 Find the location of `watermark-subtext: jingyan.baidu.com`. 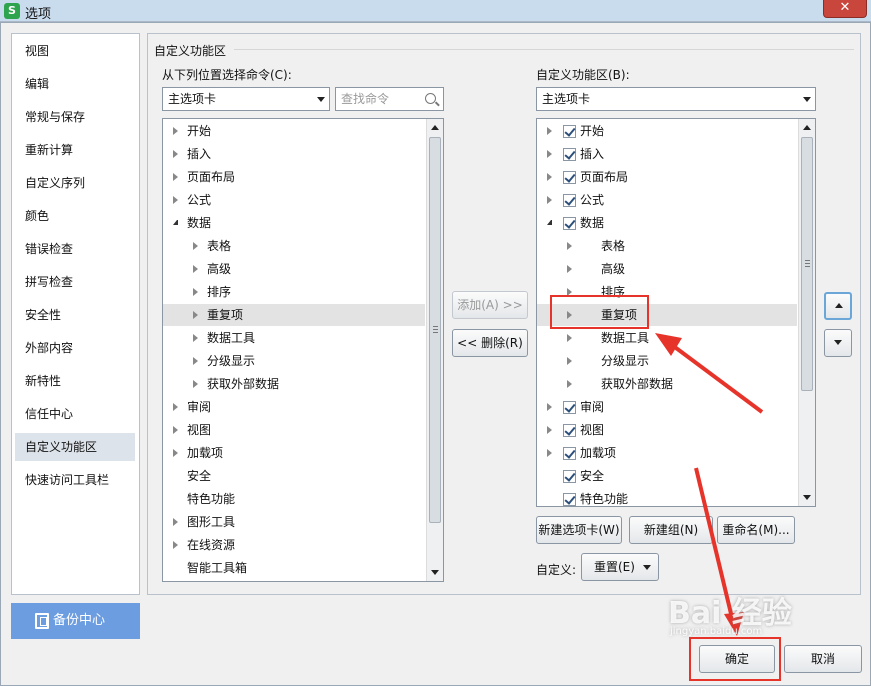

watermark-subtext: jingyan.baidu.com is located at coordinates (716, 631).